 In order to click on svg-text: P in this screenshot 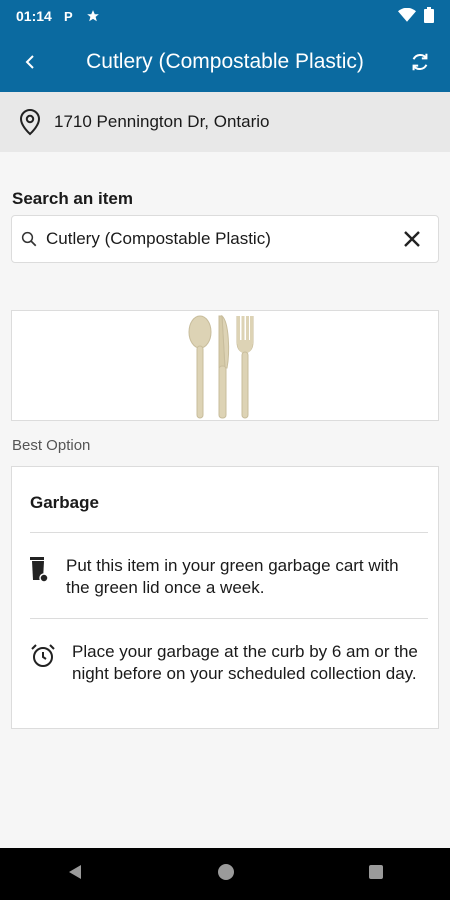, I will do `click(68, 16)`.